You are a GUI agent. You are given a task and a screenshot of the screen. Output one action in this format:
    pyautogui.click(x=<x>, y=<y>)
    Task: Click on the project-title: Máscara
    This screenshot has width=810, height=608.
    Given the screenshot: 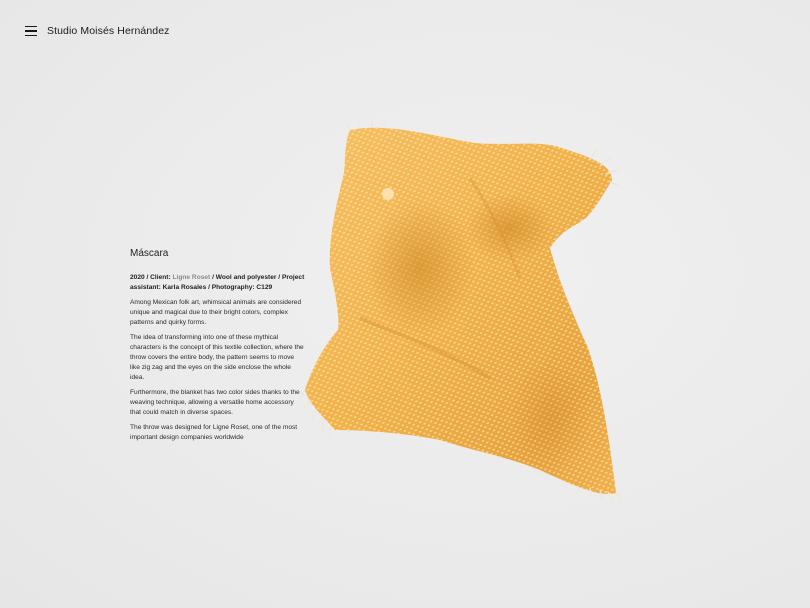 What is the action you would take?
    pyautogui.click(x=149, y=253)
    